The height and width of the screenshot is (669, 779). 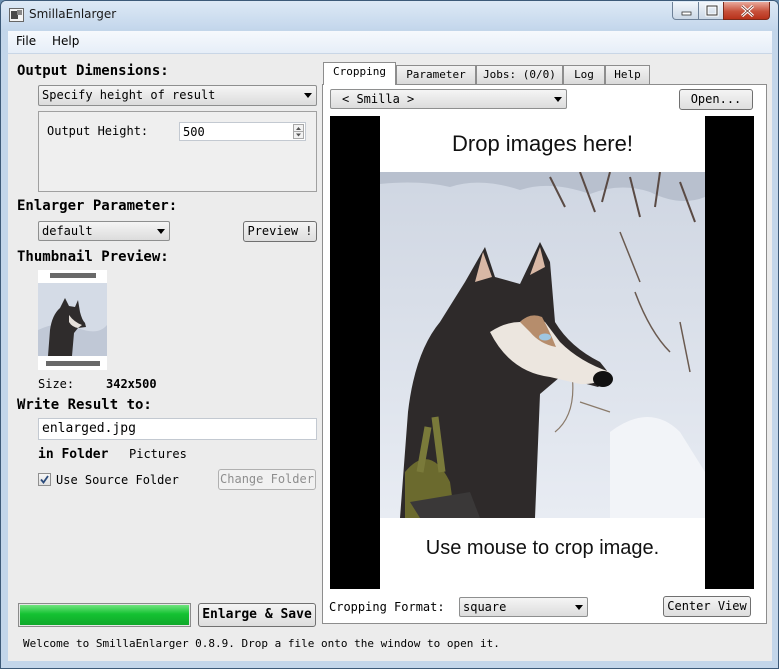 What do you see at coordinates (387, 607) in the screenshot?
I see `cropping-format-label: Cropping Format:` at bounding box center [387, 607].